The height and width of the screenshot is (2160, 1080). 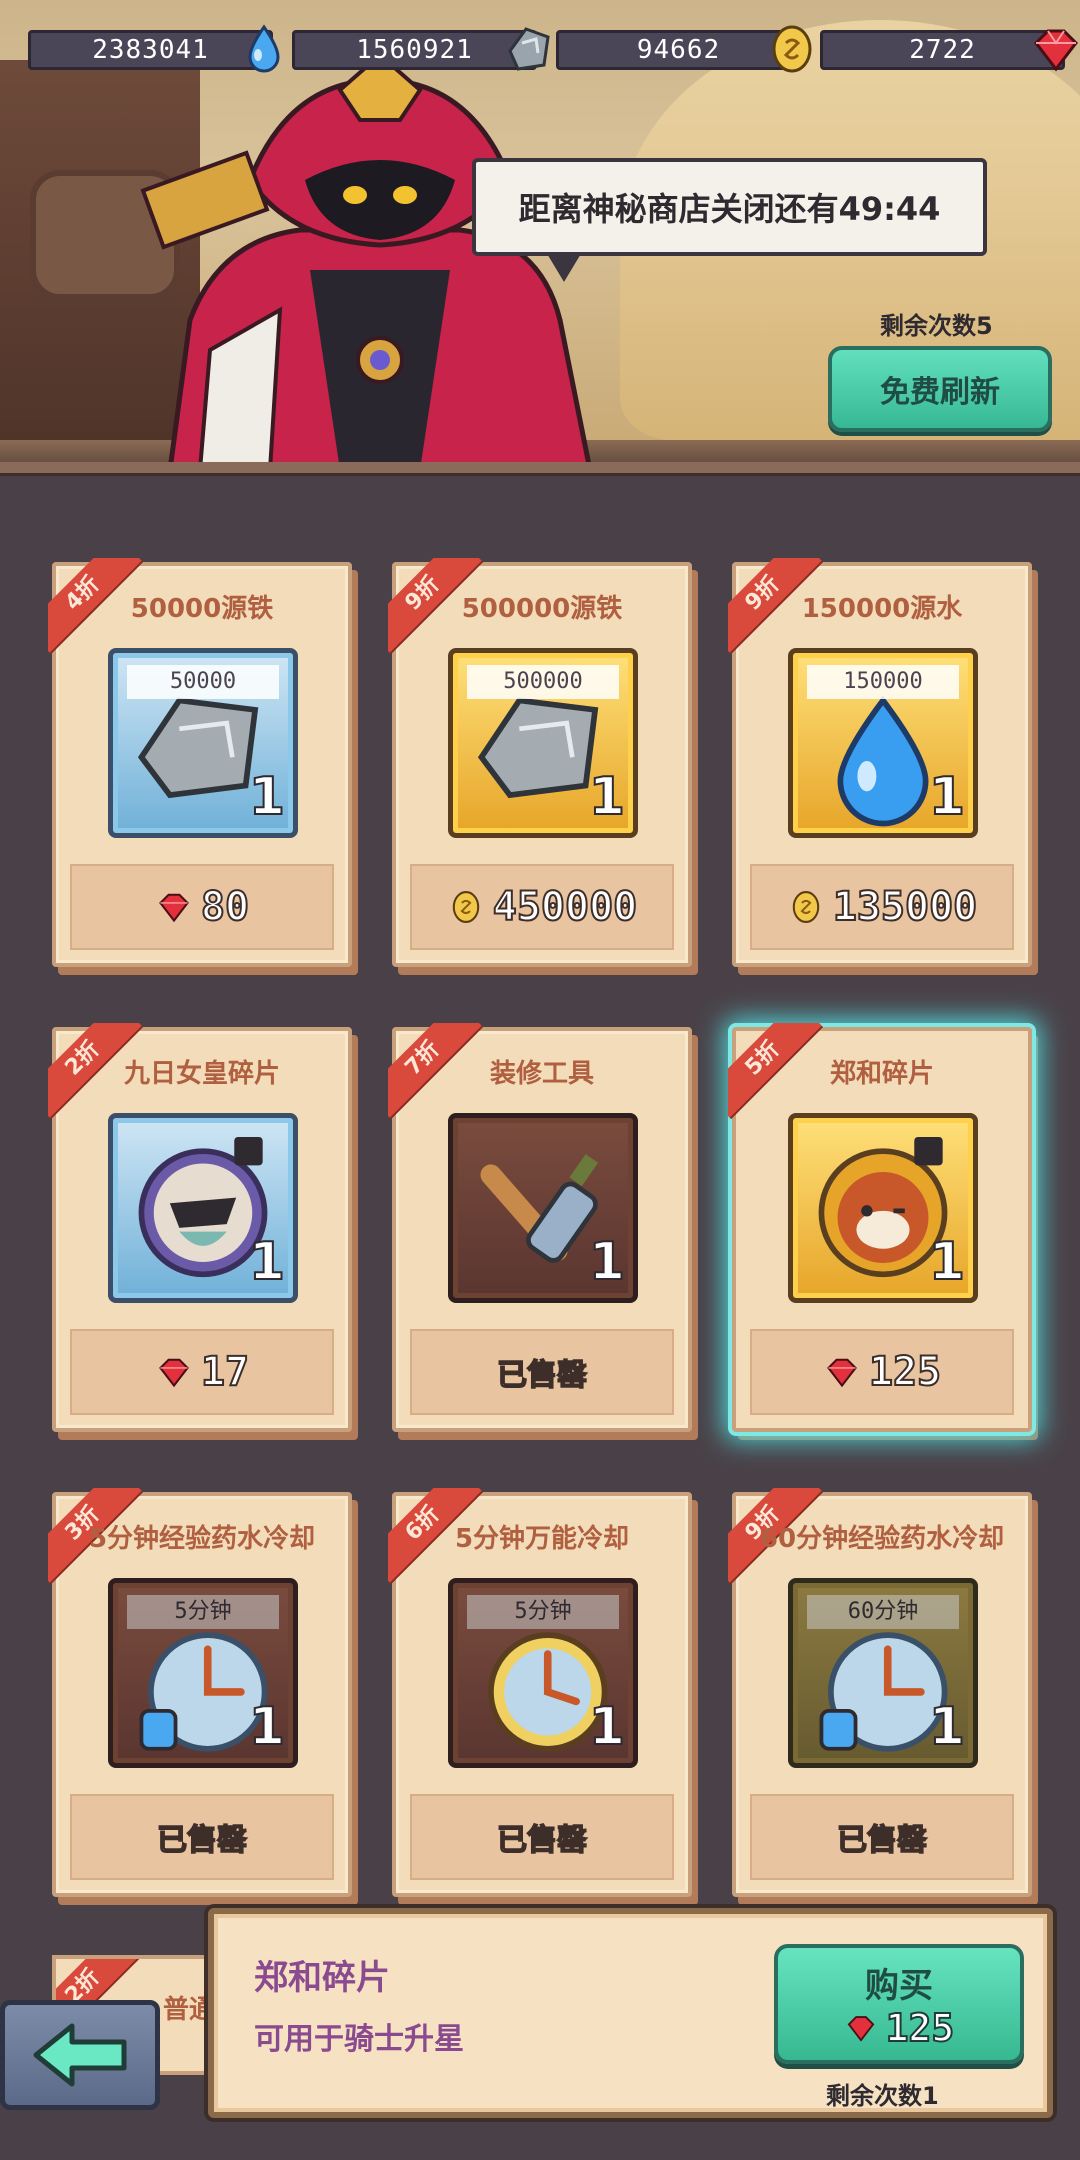 I want to click on item-title: 5分钟经验药水冷却, so click(x=202, y=1539).